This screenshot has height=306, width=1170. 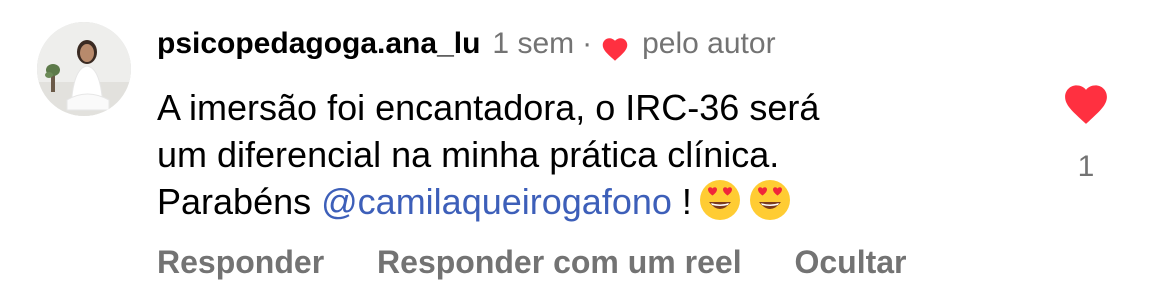 What do you see at coordinates (234, 201) in the screenshot?
I see `comment-text-prefix: Parabéns` at bounding box center [234, 201].